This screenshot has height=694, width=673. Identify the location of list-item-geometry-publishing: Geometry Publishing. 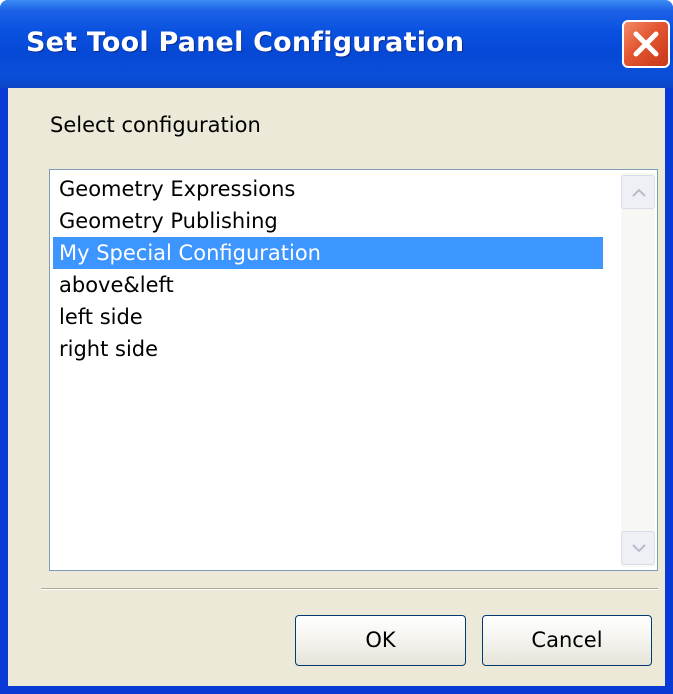
(328, 221).